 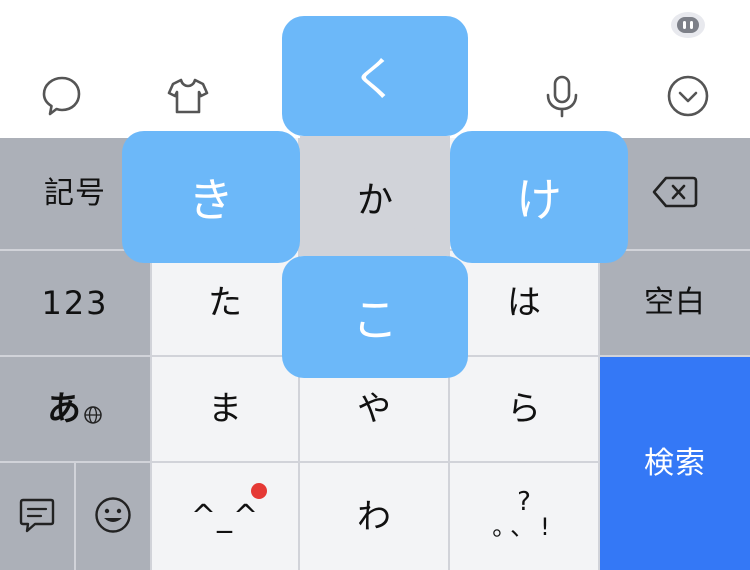 I want to click on key-wa-row-label: わ, so click(x=374, y=516).